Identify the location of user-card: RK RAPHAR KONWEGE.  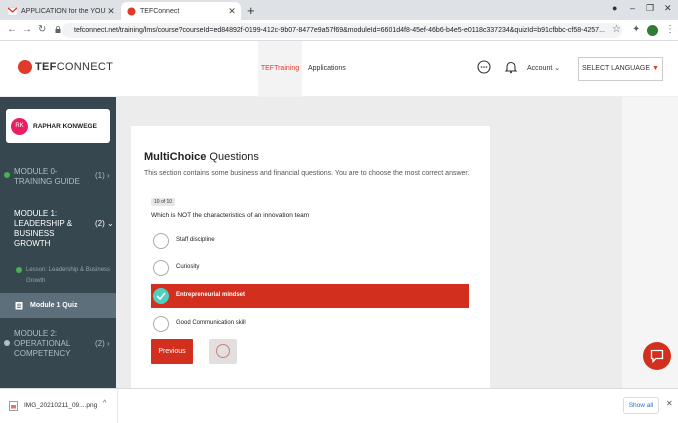
(58, 126).